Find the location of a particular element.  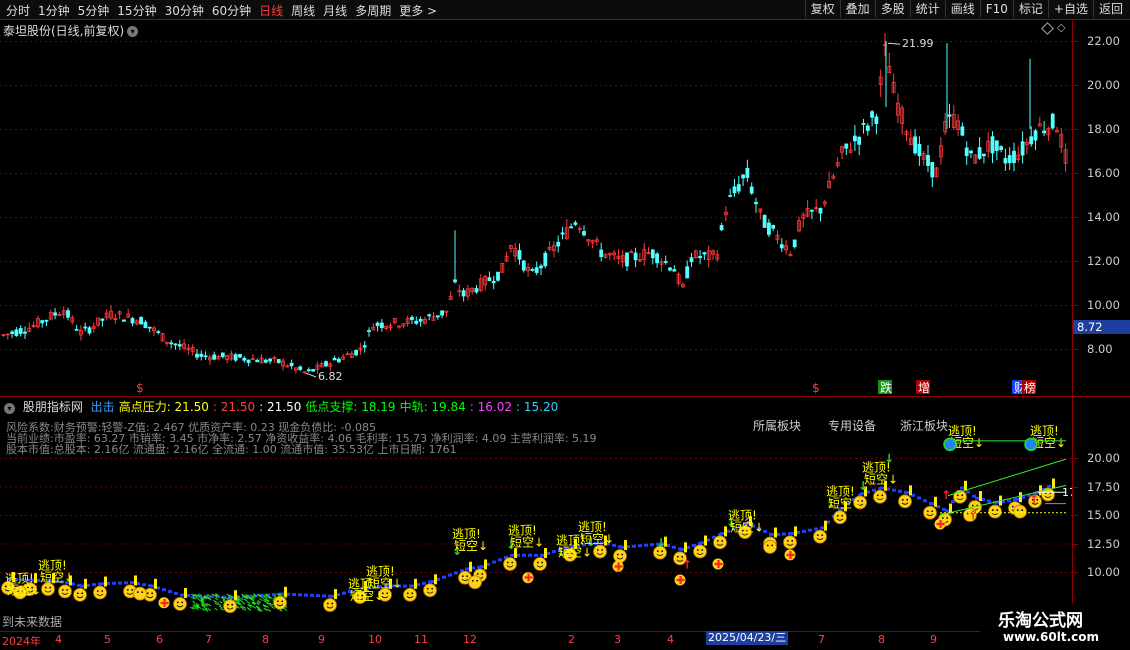

date-label: 8 is located at coordinates (881, 639).